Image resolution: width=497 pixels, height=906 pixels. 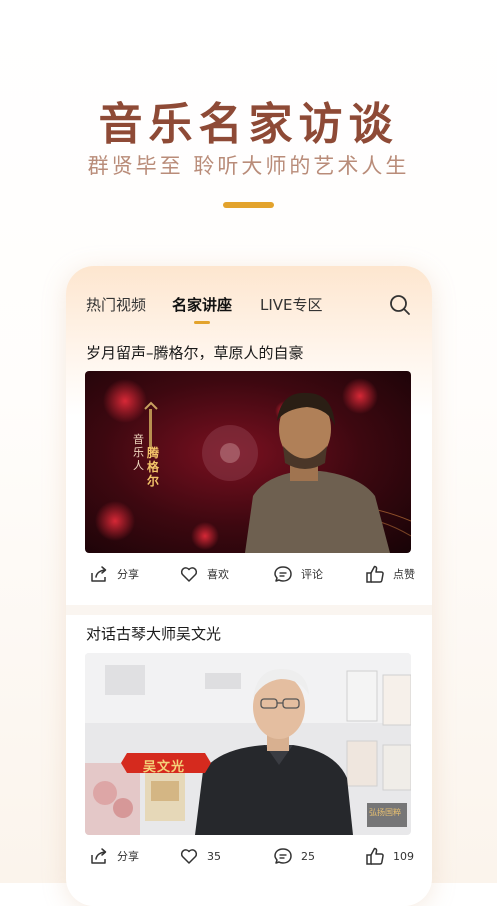 What do you see at coordinates (249, 610) in the screenshot?
I see `post-divider` at bounding box center [249, 610].